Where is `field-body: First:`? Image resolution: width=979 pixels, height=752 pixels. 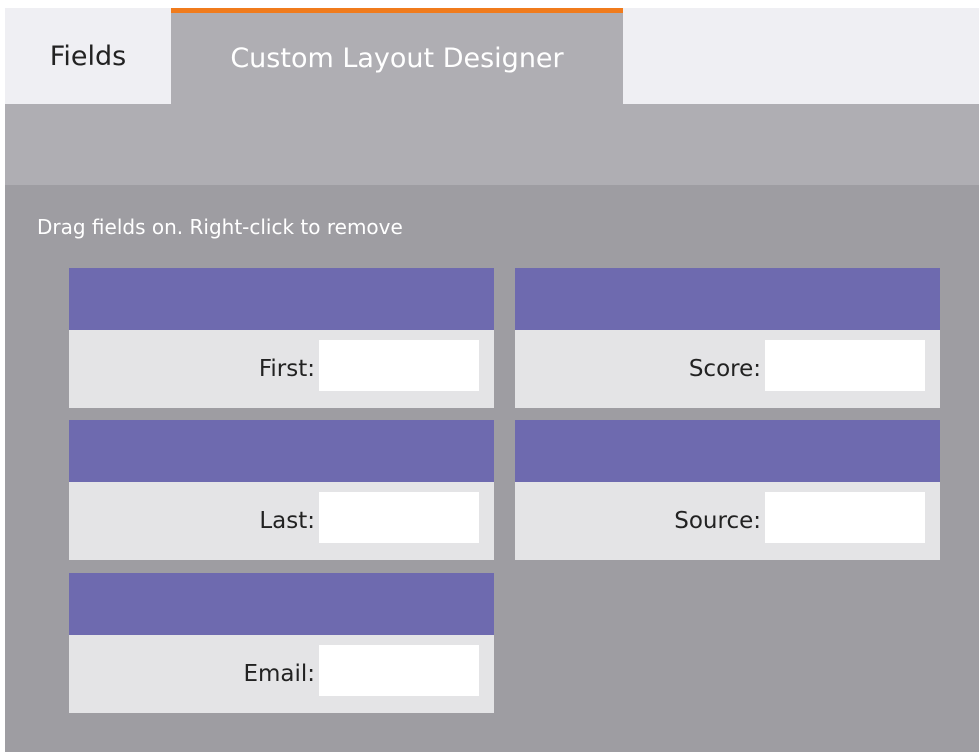 field-body: First: is located at coordinates (281, 369).